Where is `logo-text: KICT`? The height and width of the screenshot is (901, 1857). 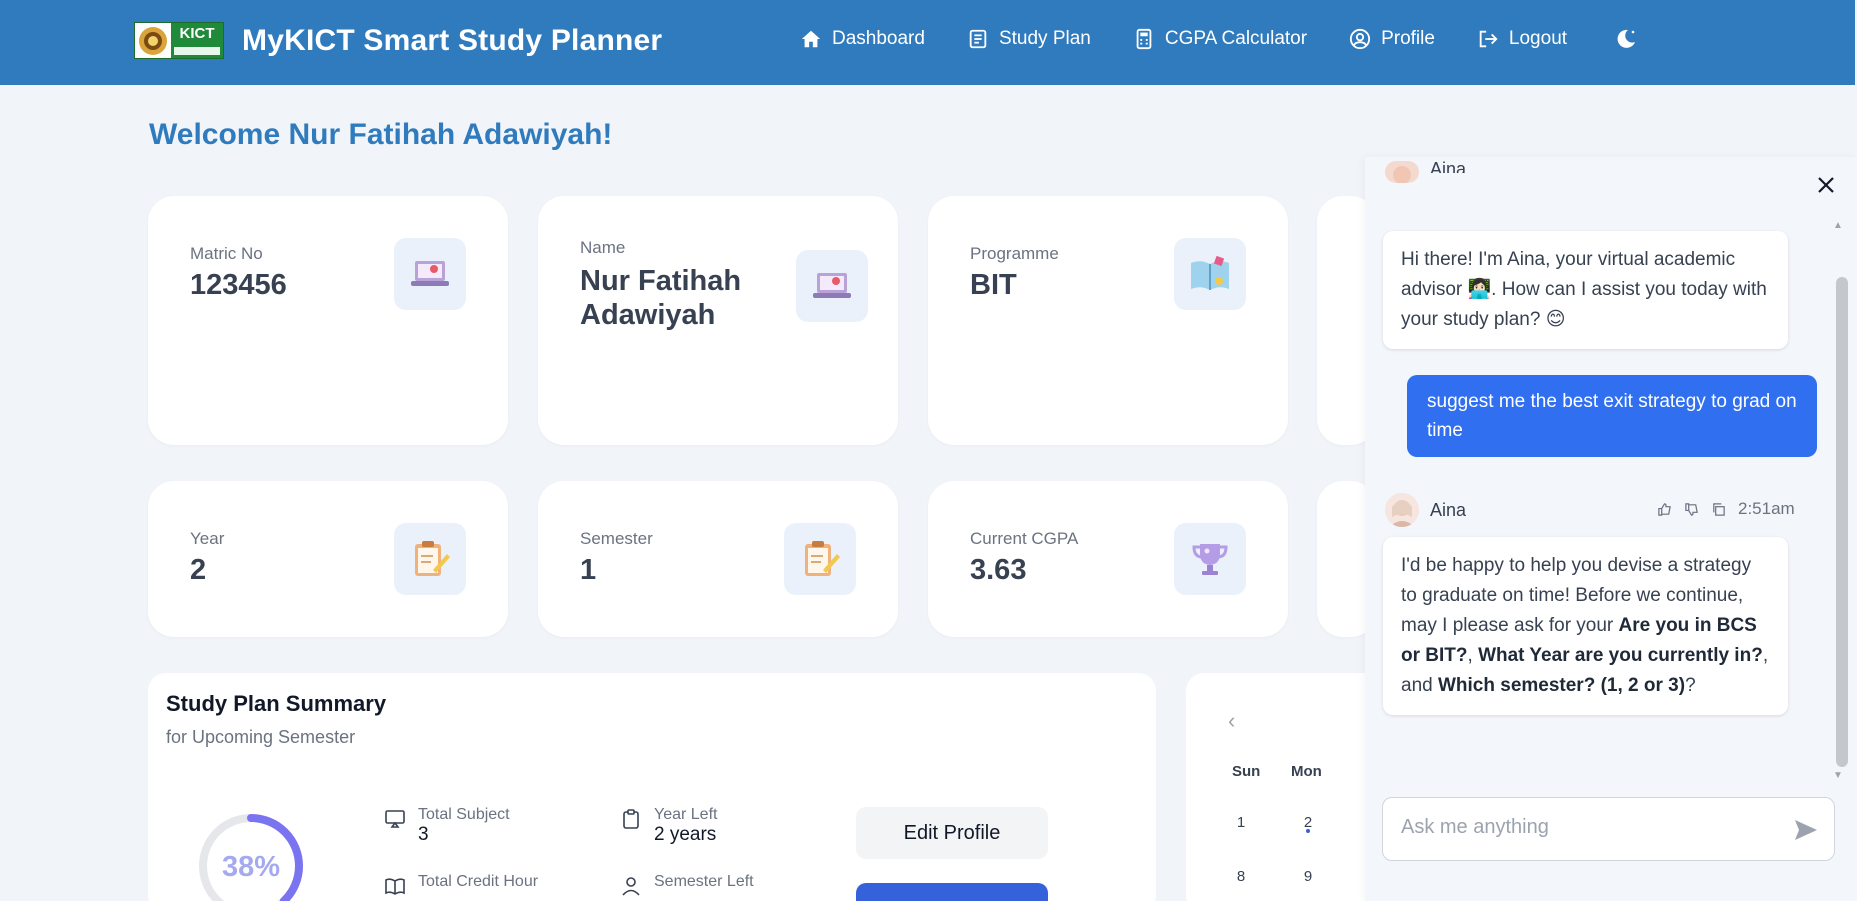 logo-text: KICT is located at coordinates (197, 40).